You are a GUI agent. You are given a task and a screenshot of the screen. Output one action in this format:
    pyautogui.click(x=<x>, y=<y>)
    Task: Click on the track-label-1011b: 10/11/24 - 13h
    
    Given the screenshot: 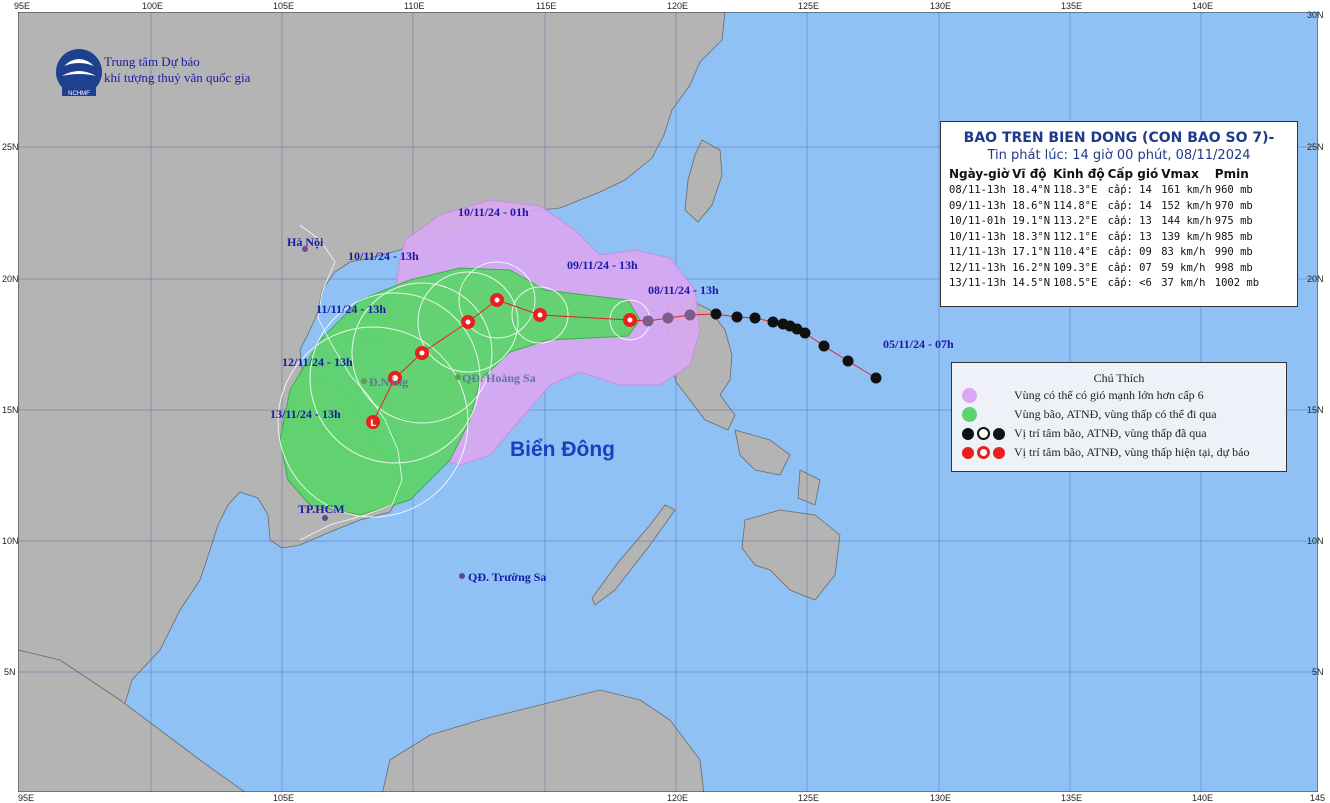 What is the action you would take?
    pyautogui.click(x=383, y=256)
    